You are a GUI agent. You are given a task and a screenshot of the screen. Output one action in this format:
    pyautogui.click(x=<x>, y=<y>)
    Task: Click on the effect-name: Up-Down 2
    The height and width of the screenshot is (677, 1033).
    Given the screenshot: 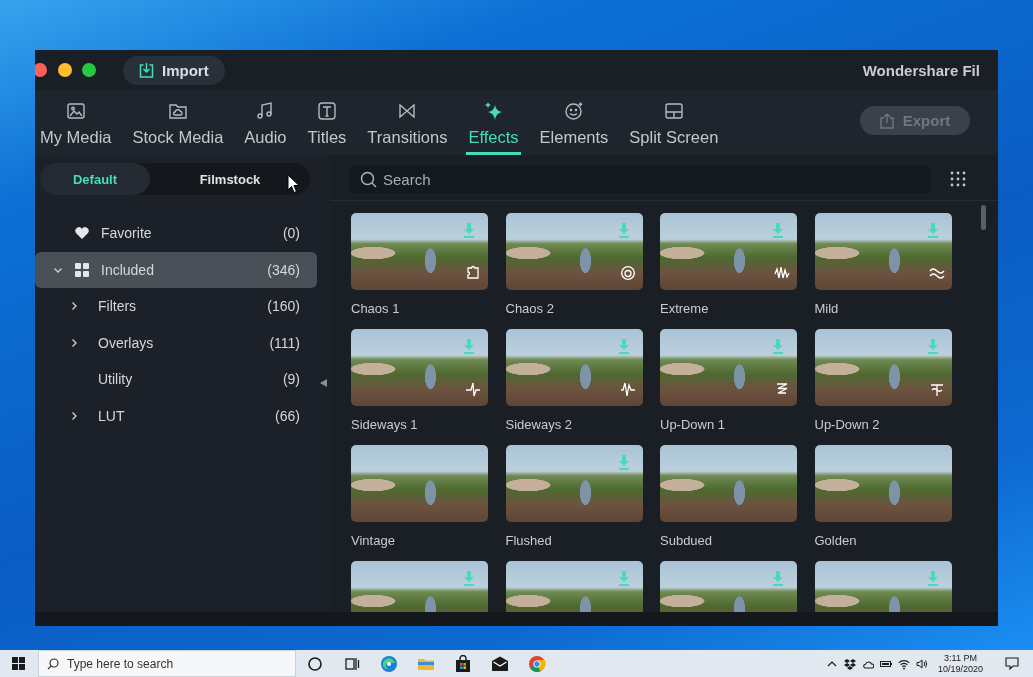 What is the action you would take?
    pyautogui.click(x=847, y=424)
    